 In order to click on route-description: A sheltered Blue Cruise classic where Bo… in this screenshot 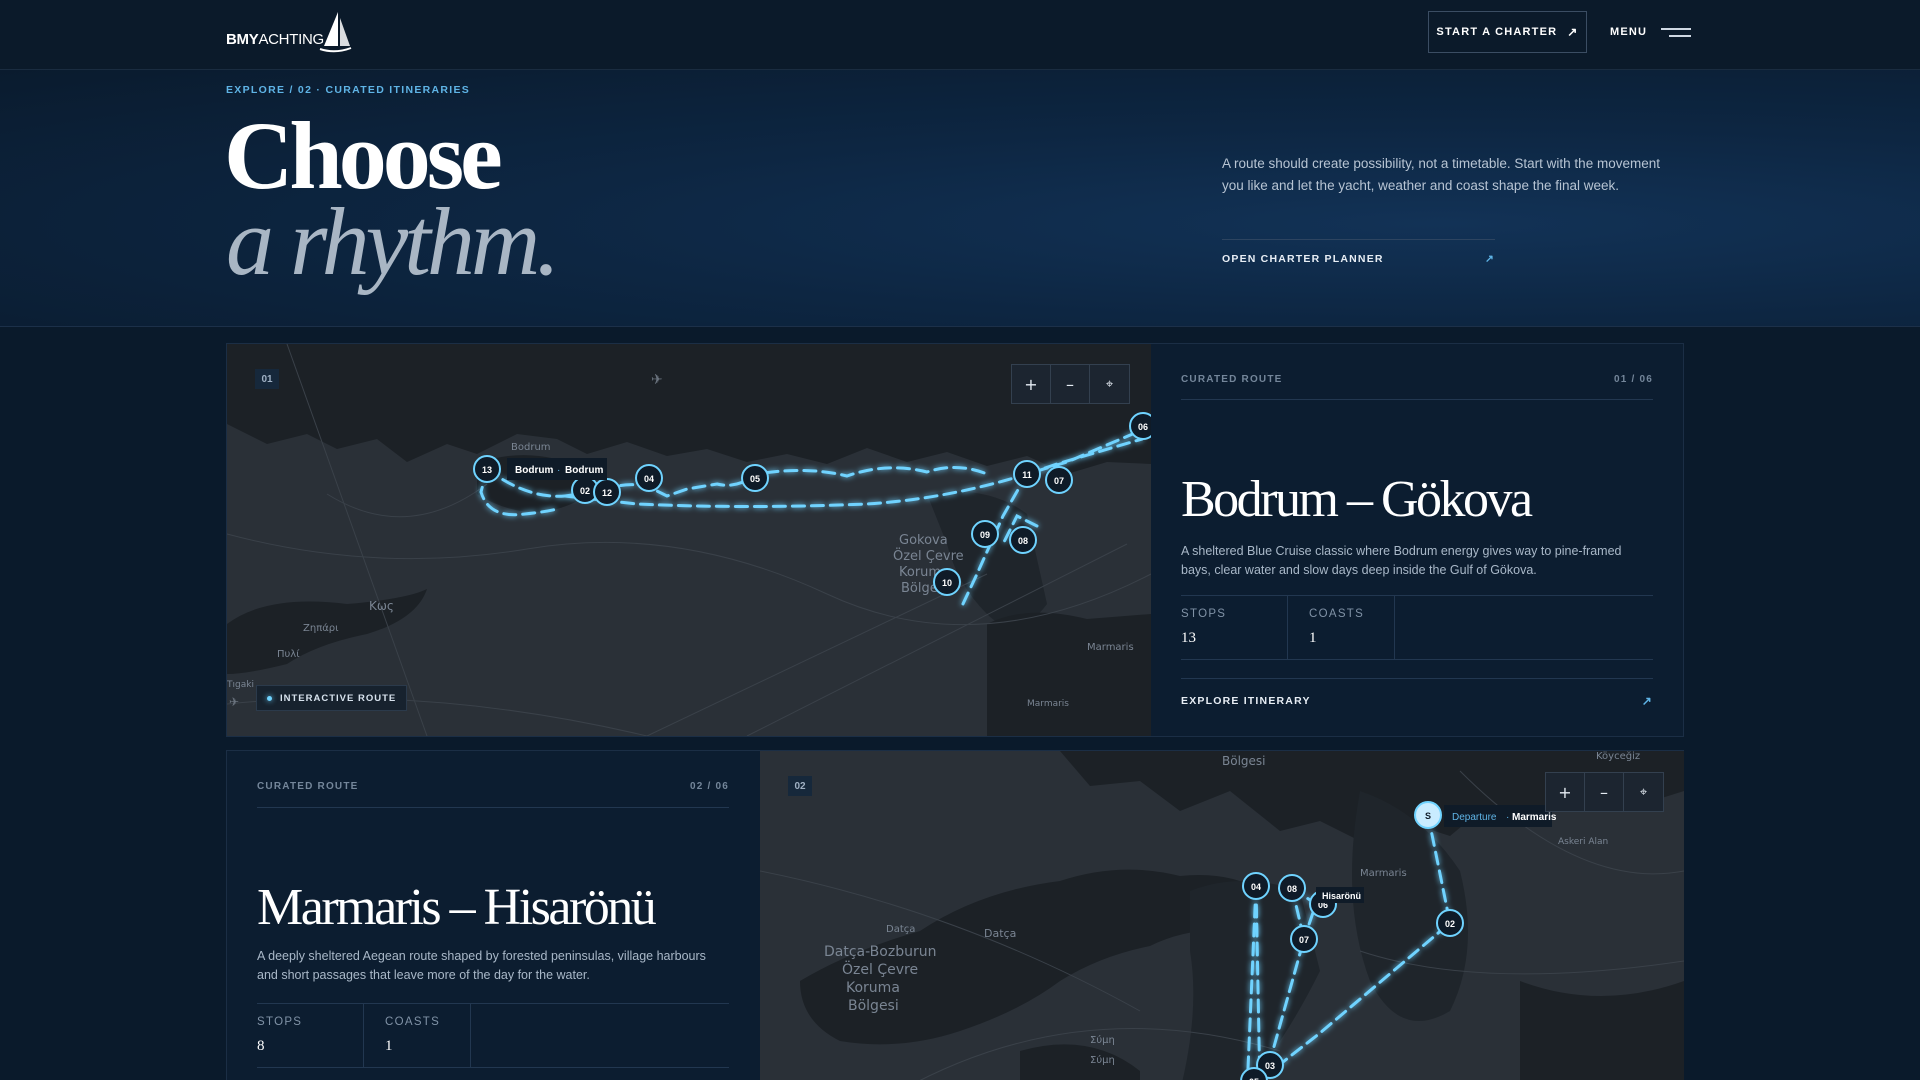, I will do `click(1401, 560)`.